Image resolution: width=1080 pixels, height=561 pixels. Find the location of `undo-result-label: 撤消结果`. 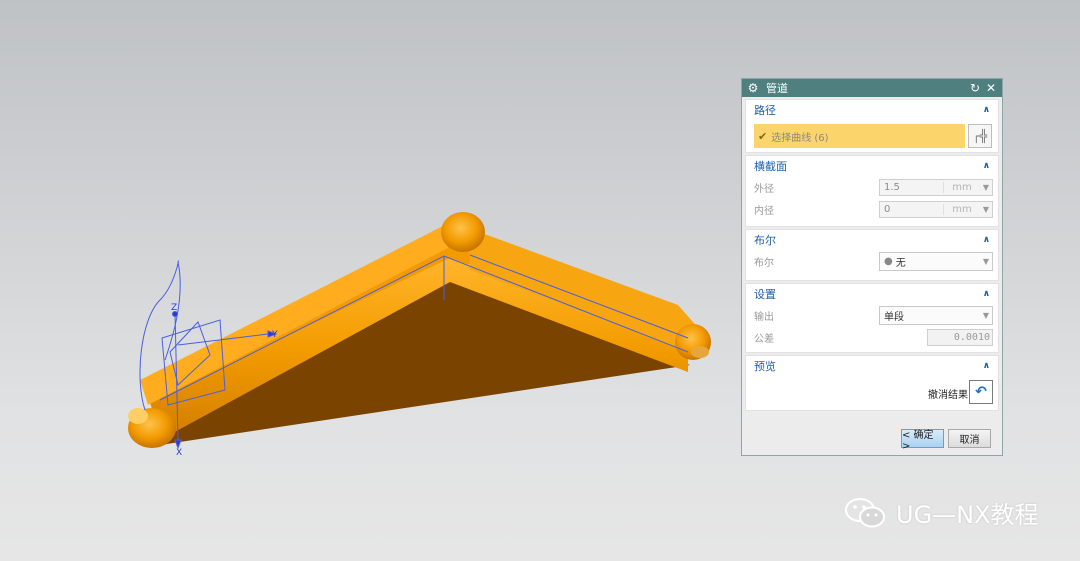

undo-result-label: 撤消结果 is located at coordinates (948, 395).